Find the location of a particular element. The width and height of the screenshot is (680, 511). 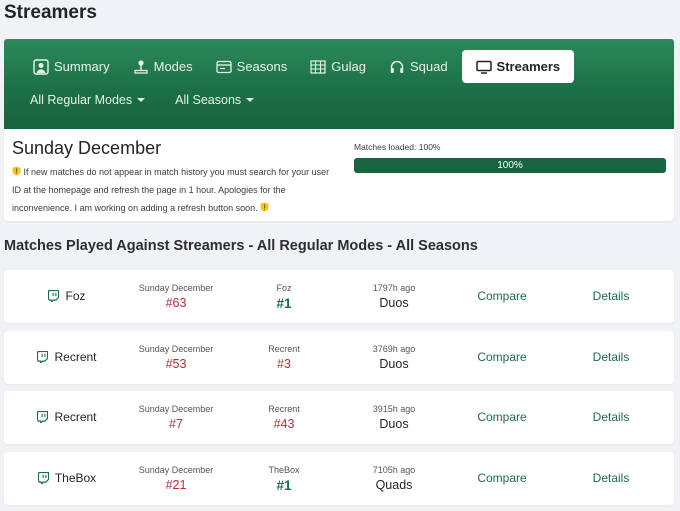

match-info: 3769h ago Duos is located at coordinates (394, 357).